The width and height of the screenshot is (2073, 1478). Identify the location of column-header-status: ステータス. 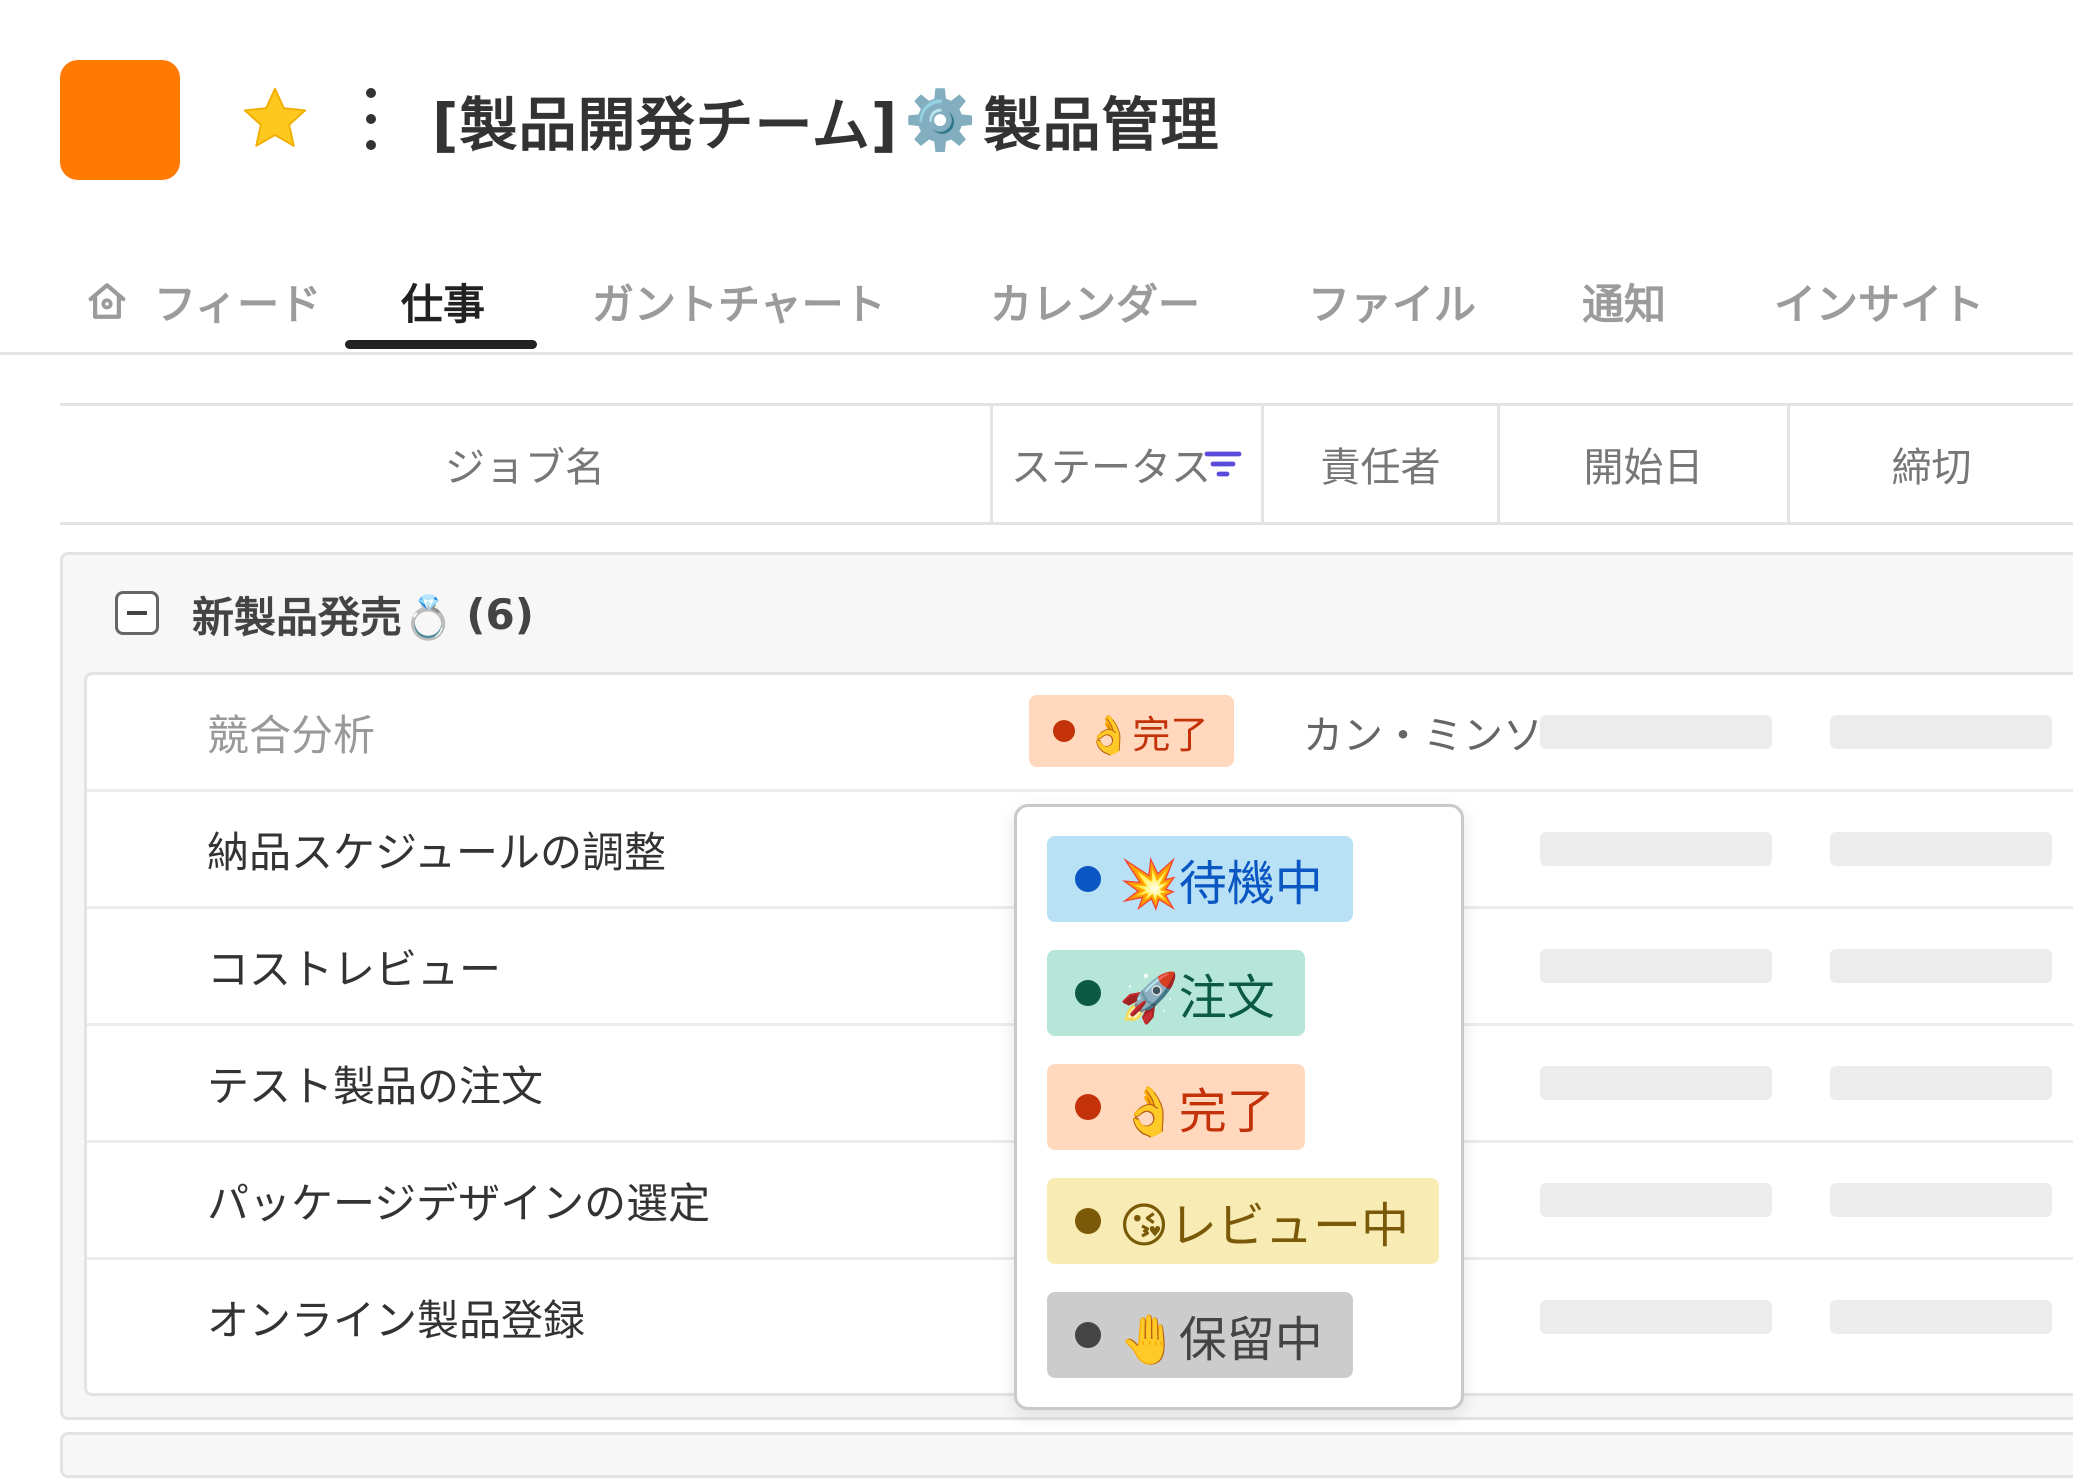
(1127, 464).